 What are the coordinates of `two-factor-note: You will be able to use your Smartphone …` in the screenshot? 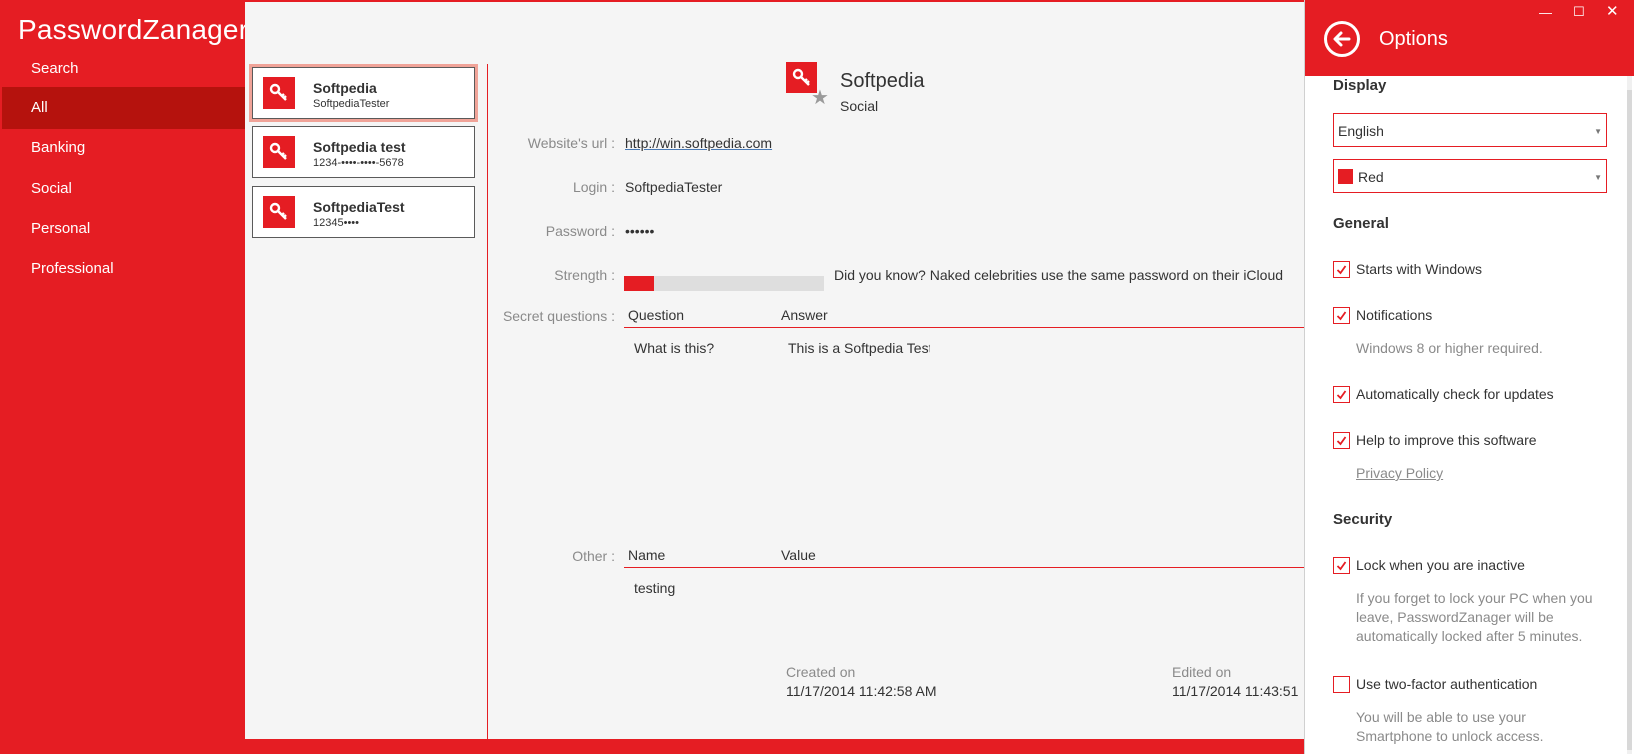 It's located at (1450, 726).